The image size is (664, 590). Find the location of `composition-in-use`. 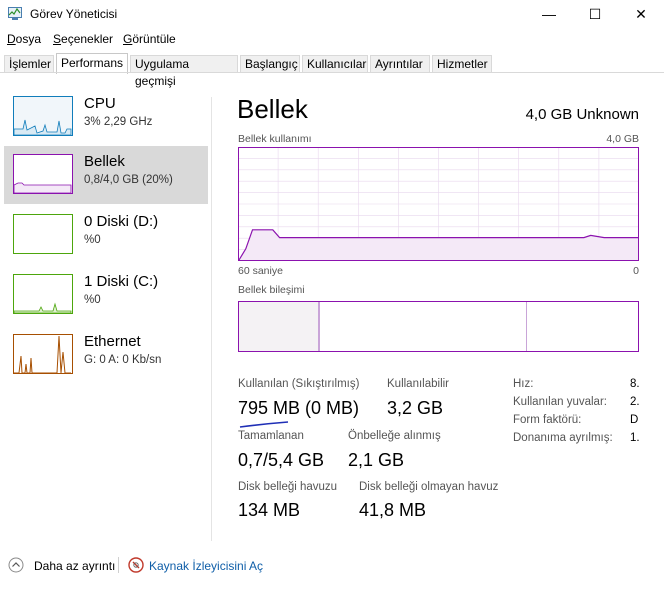

composition-in-use is located at coordinates (279, 326).